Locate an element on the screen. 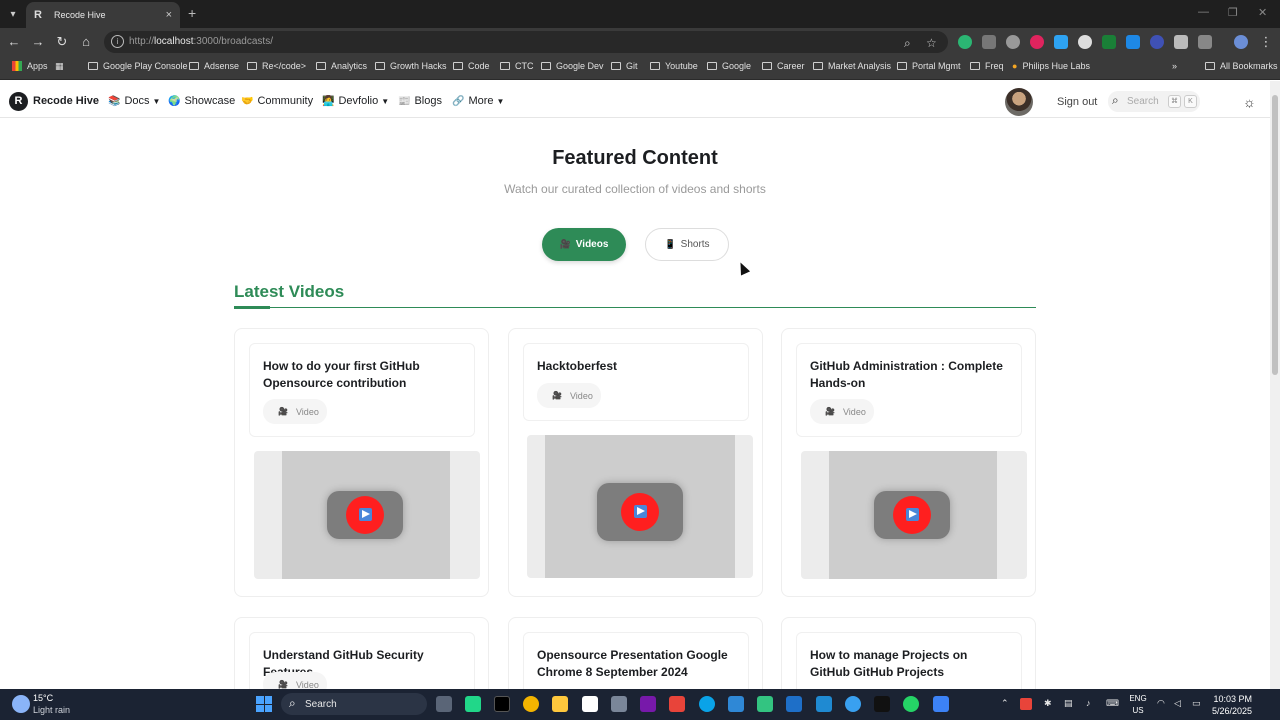 This screenshot has width=1280, height=720. bookmark-folder: Google is located at coordinates (729, 66).